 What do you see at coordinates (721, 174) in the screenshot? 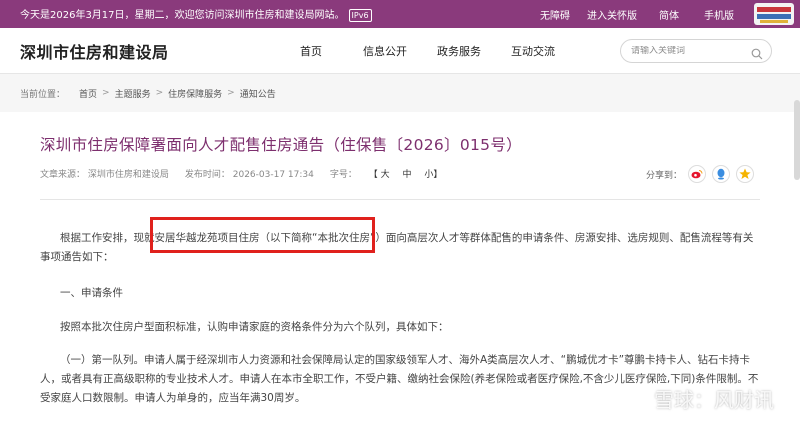
I see `qq-icon` at bounding box center [721, 174].